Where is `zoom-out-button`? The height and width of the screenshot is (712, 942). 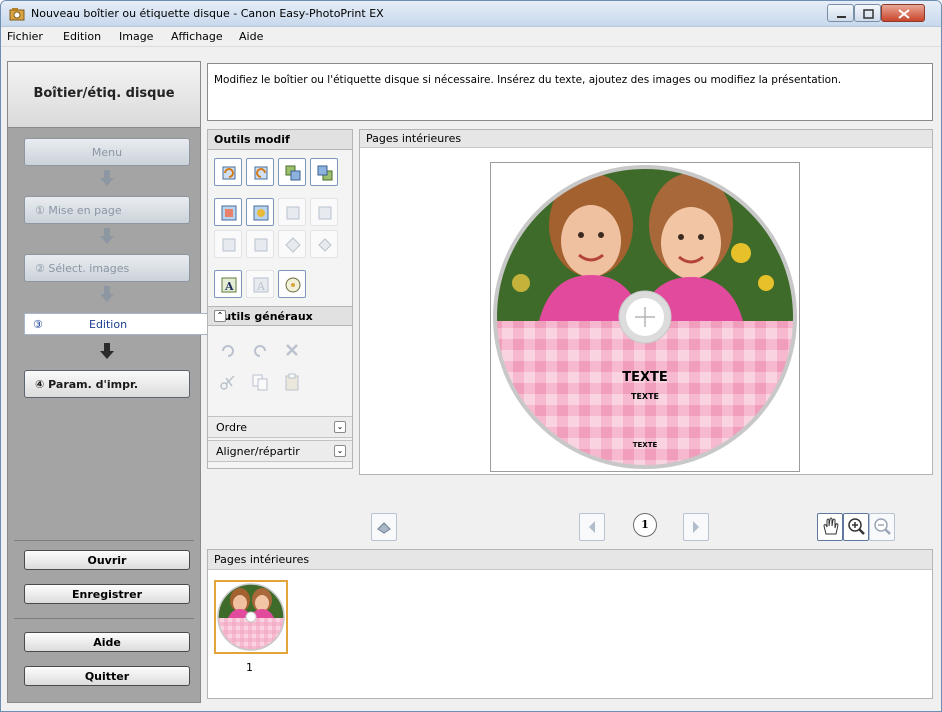 zoom-out-button is located at coordinates (882, 527).